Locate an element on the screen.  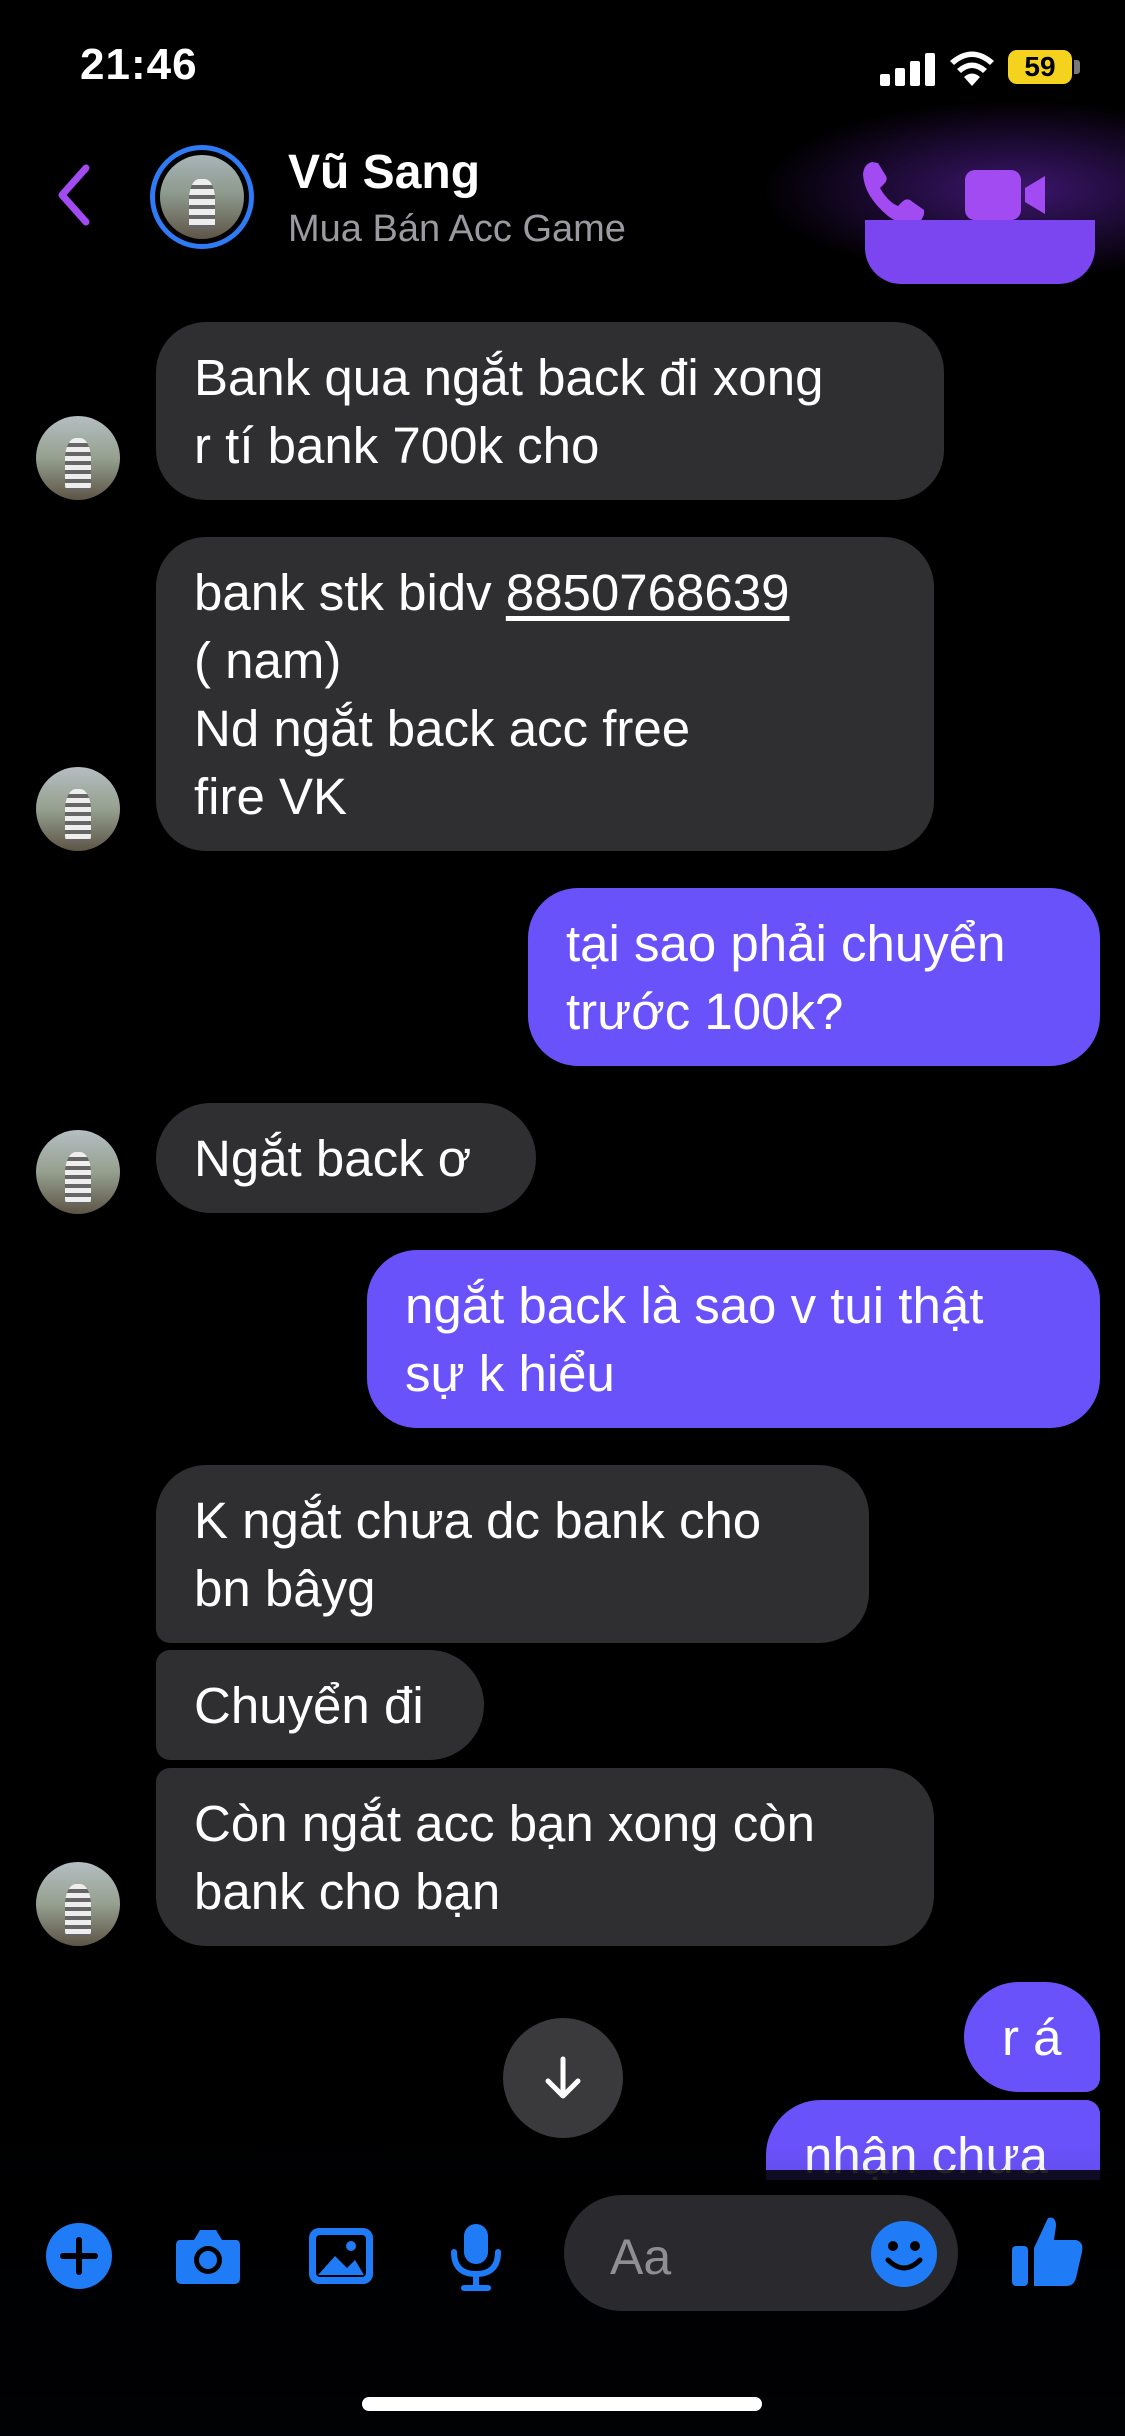
message-text-line: bank cho bạn is located at coordinates (347, 1891).